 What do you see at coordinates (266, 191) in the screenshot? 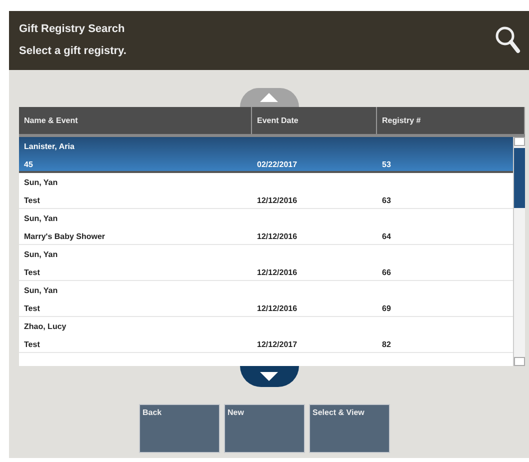
I see `registry-row: Sun, Yan Test 12/12/2016 63` at bounding box center [266, 191].